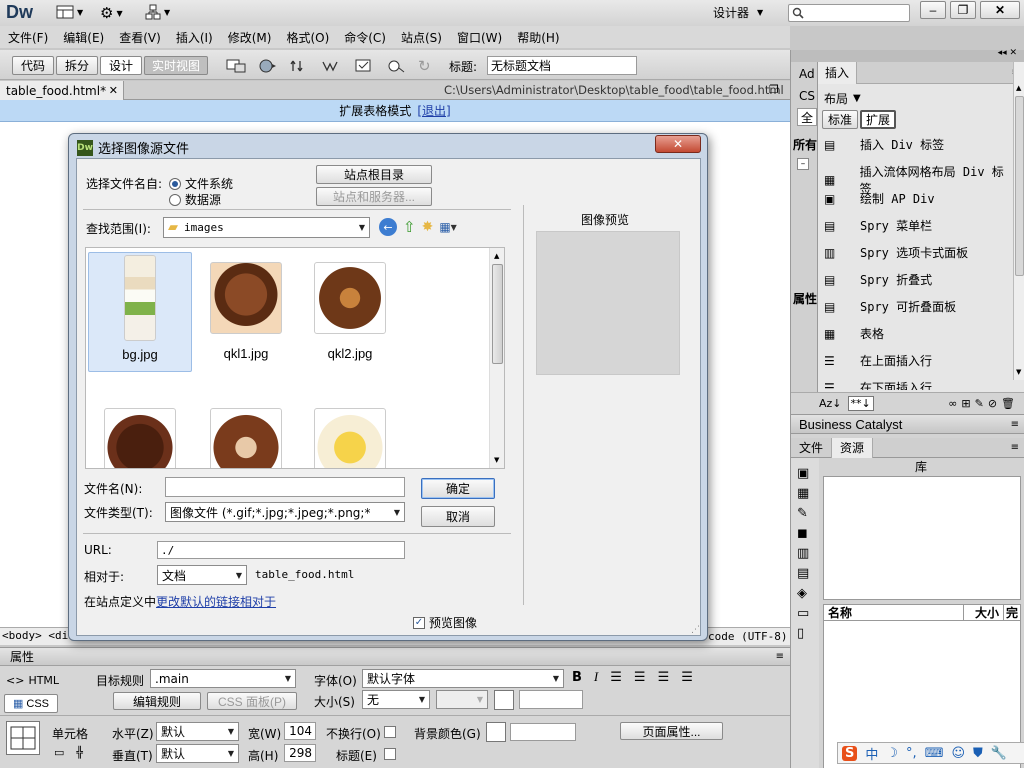 This screenshot has height=768, width=1024. Describe the element at coordinates (878, 385) in the screenshot. I see `insert-item: ☰ 在下面插入行` at that location.